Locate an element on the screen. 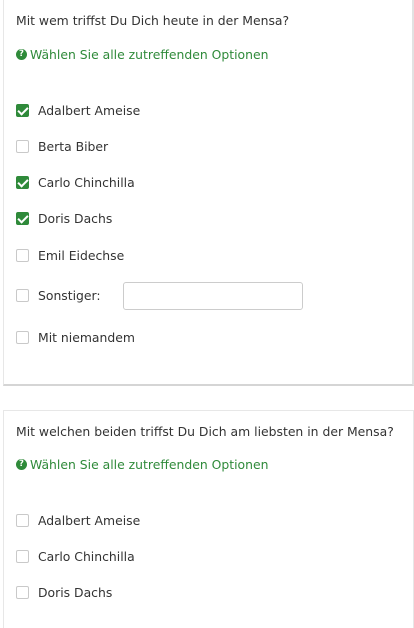 The width and height of the screenshot is (414, 628). option-label: Mit niemandem is located at coordinates (86, 337).